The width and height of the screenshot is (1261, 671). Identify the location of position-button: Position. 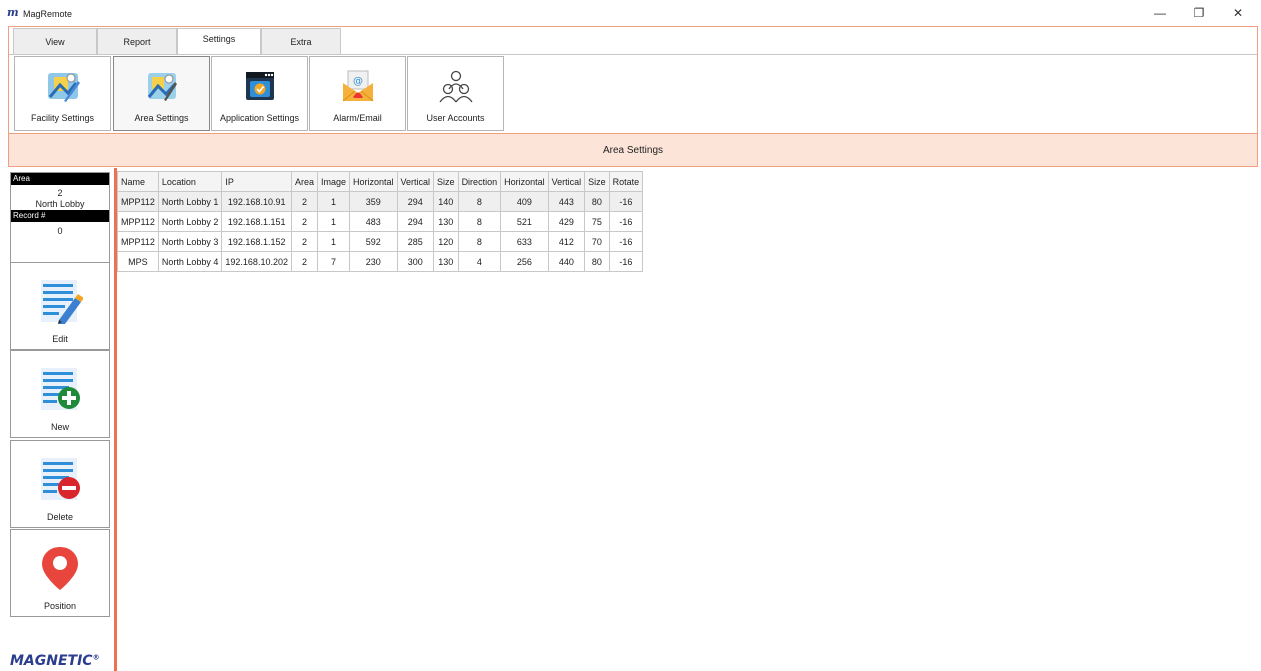
(60, 573).